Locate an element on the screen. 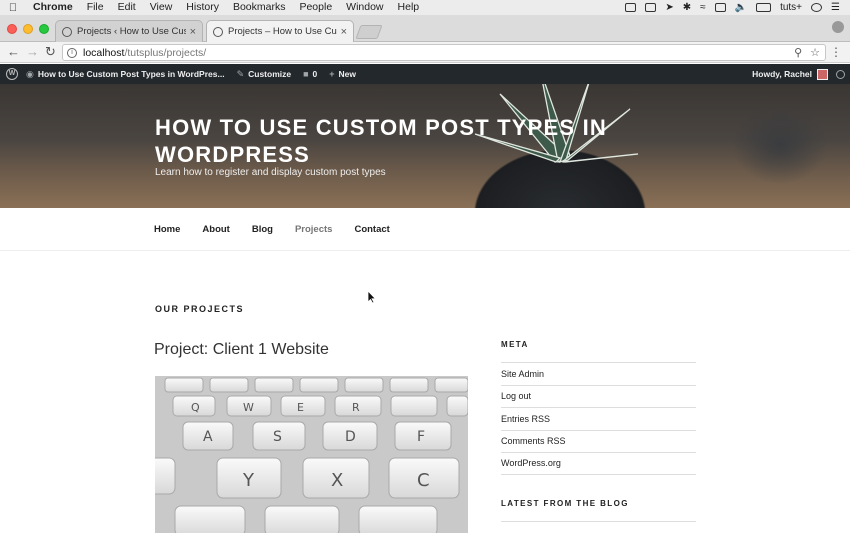 The width and height of the screenshot is (850, 533). admin-new-label: New is located at coordinates (347, 74).